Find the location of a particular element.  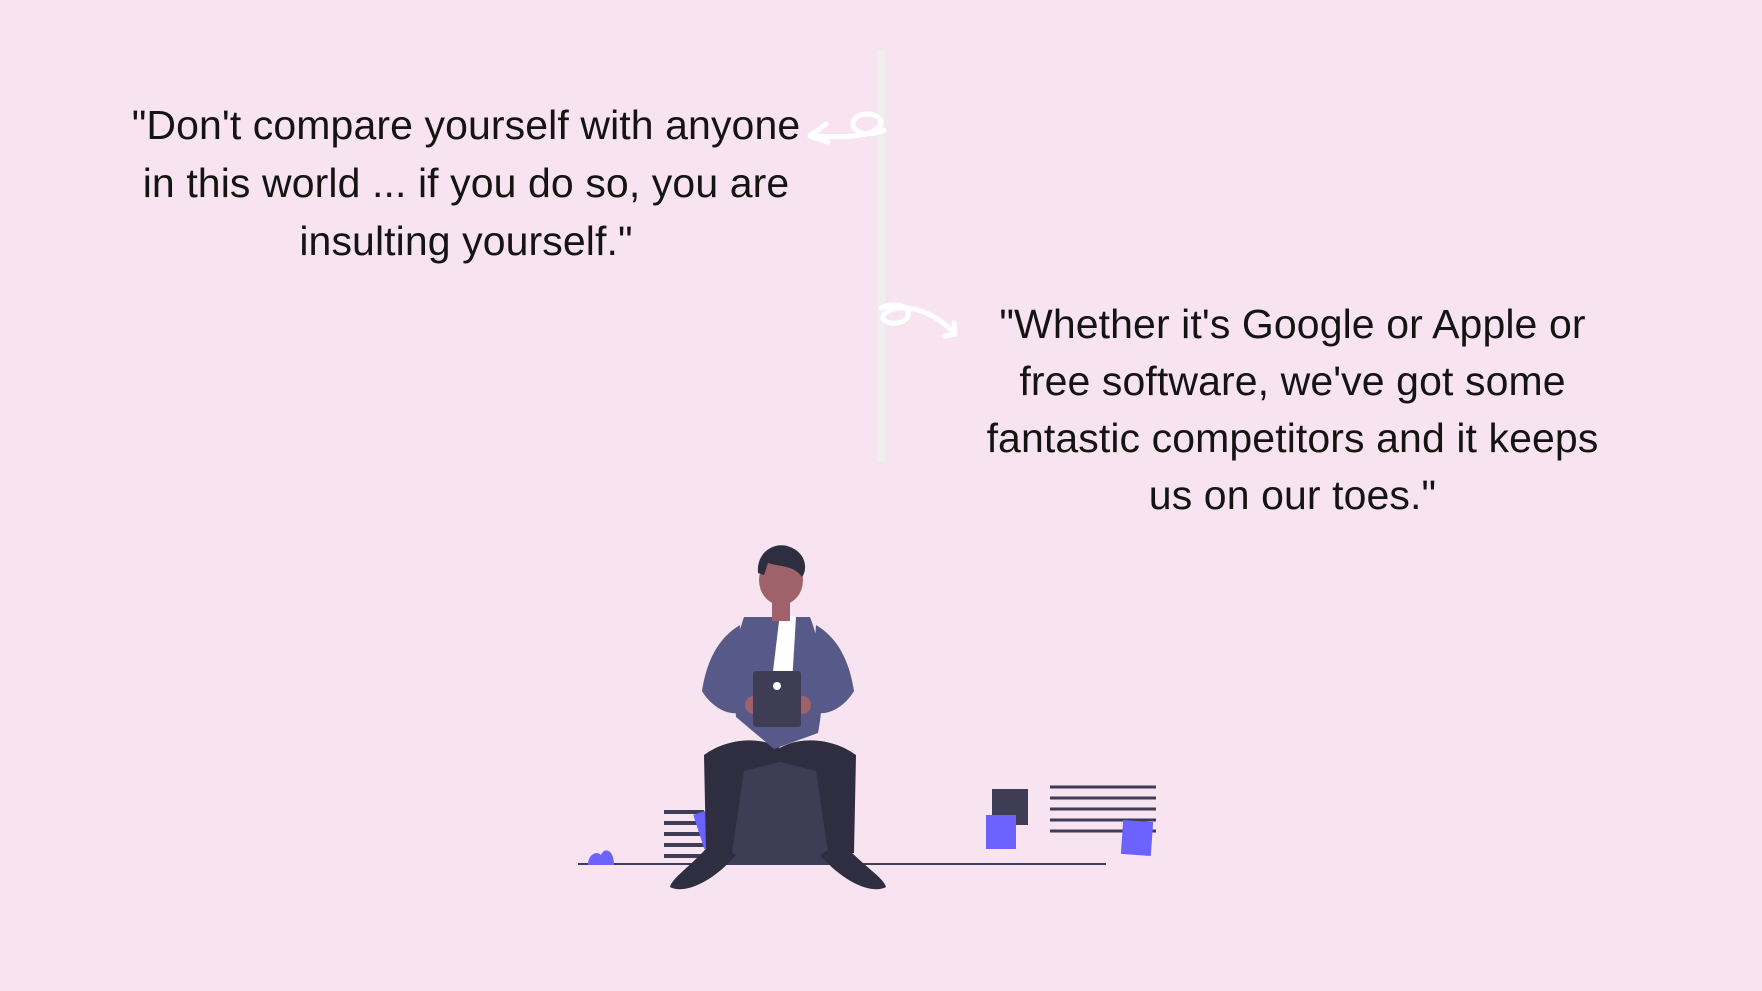

small-blob-icon is located at coordinates (601, 857).